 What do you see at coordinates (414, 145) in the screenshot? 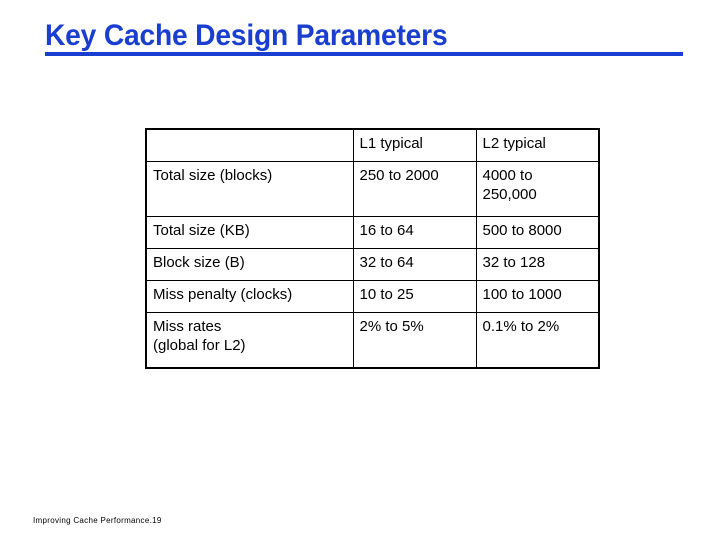
I see `header-cell-l1: L1 typical` at bounding box center [414, 145].